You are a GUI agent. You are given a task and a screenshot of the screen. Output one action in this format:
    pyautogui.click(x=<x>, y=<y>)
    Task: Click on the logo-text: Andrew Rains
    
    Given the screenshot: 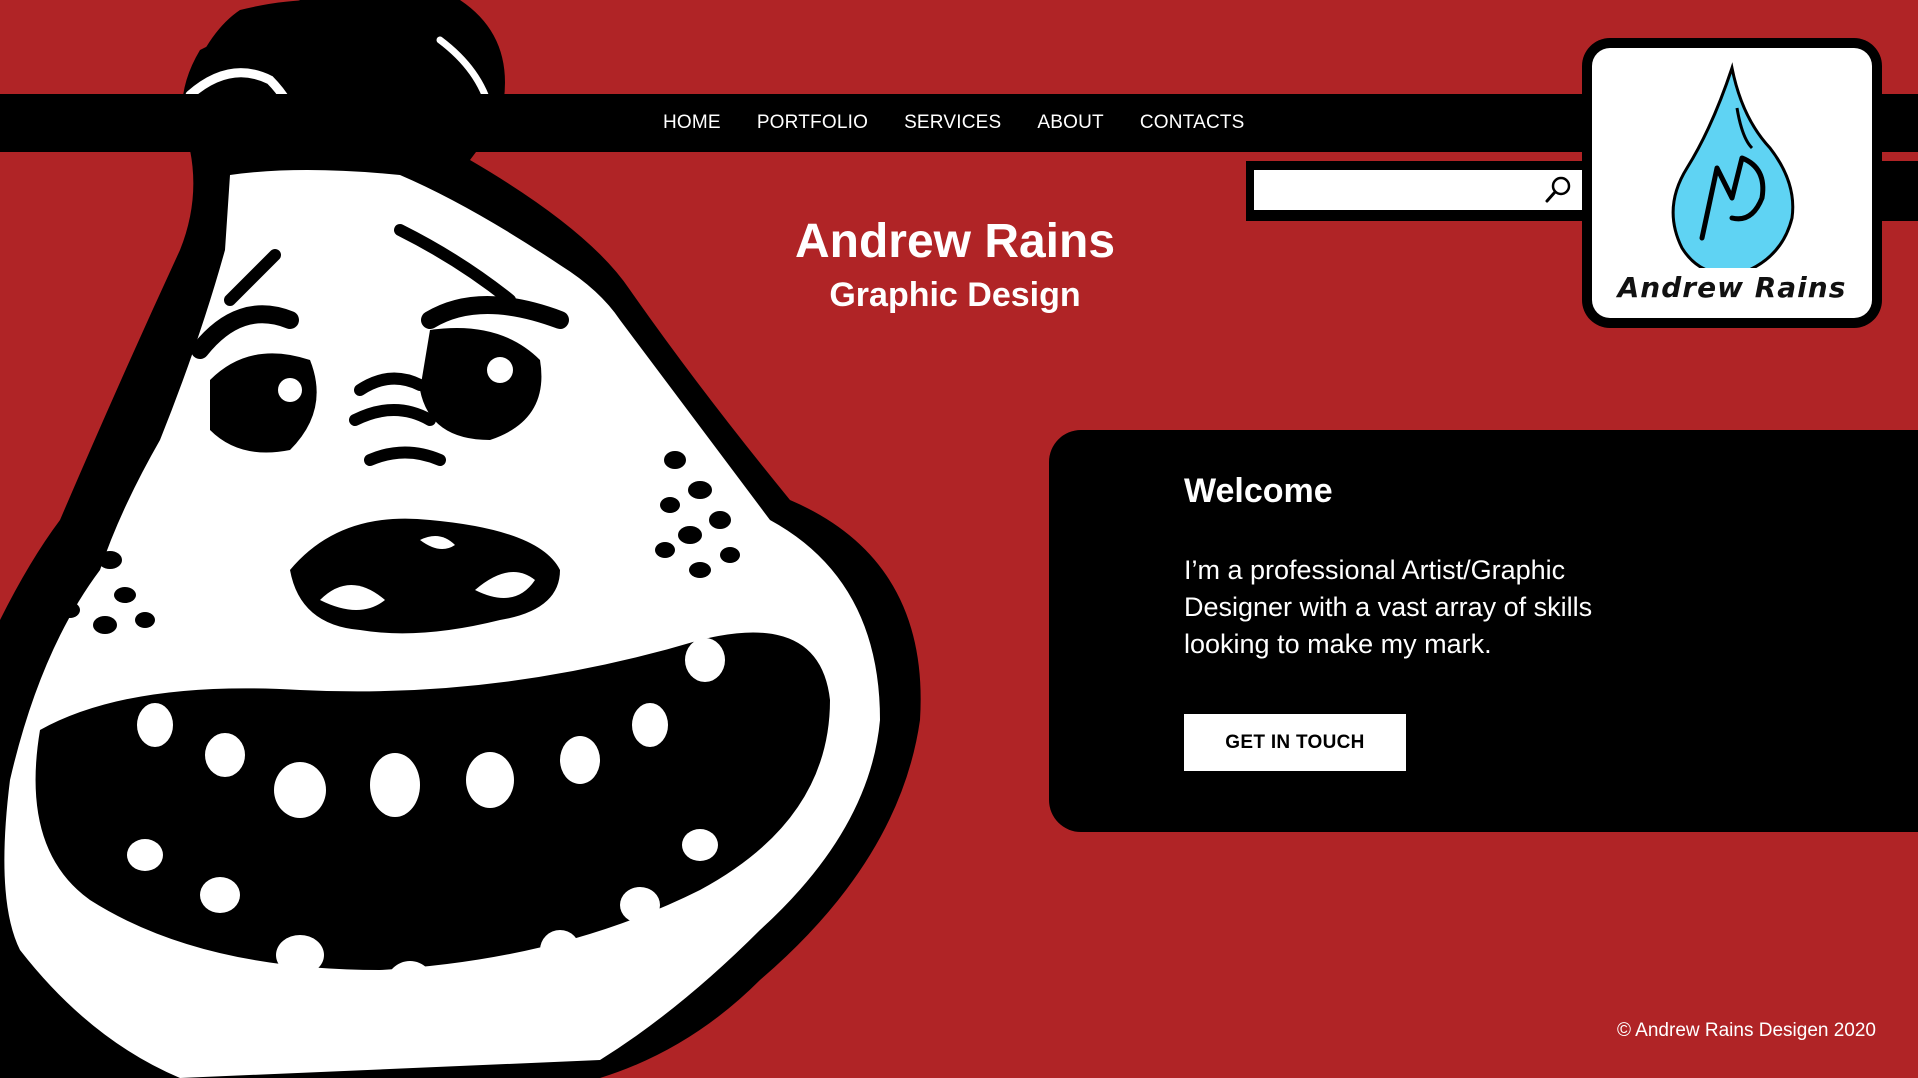 What is the action you would take?
    pyautogui.click(x=1732, y=287)
    